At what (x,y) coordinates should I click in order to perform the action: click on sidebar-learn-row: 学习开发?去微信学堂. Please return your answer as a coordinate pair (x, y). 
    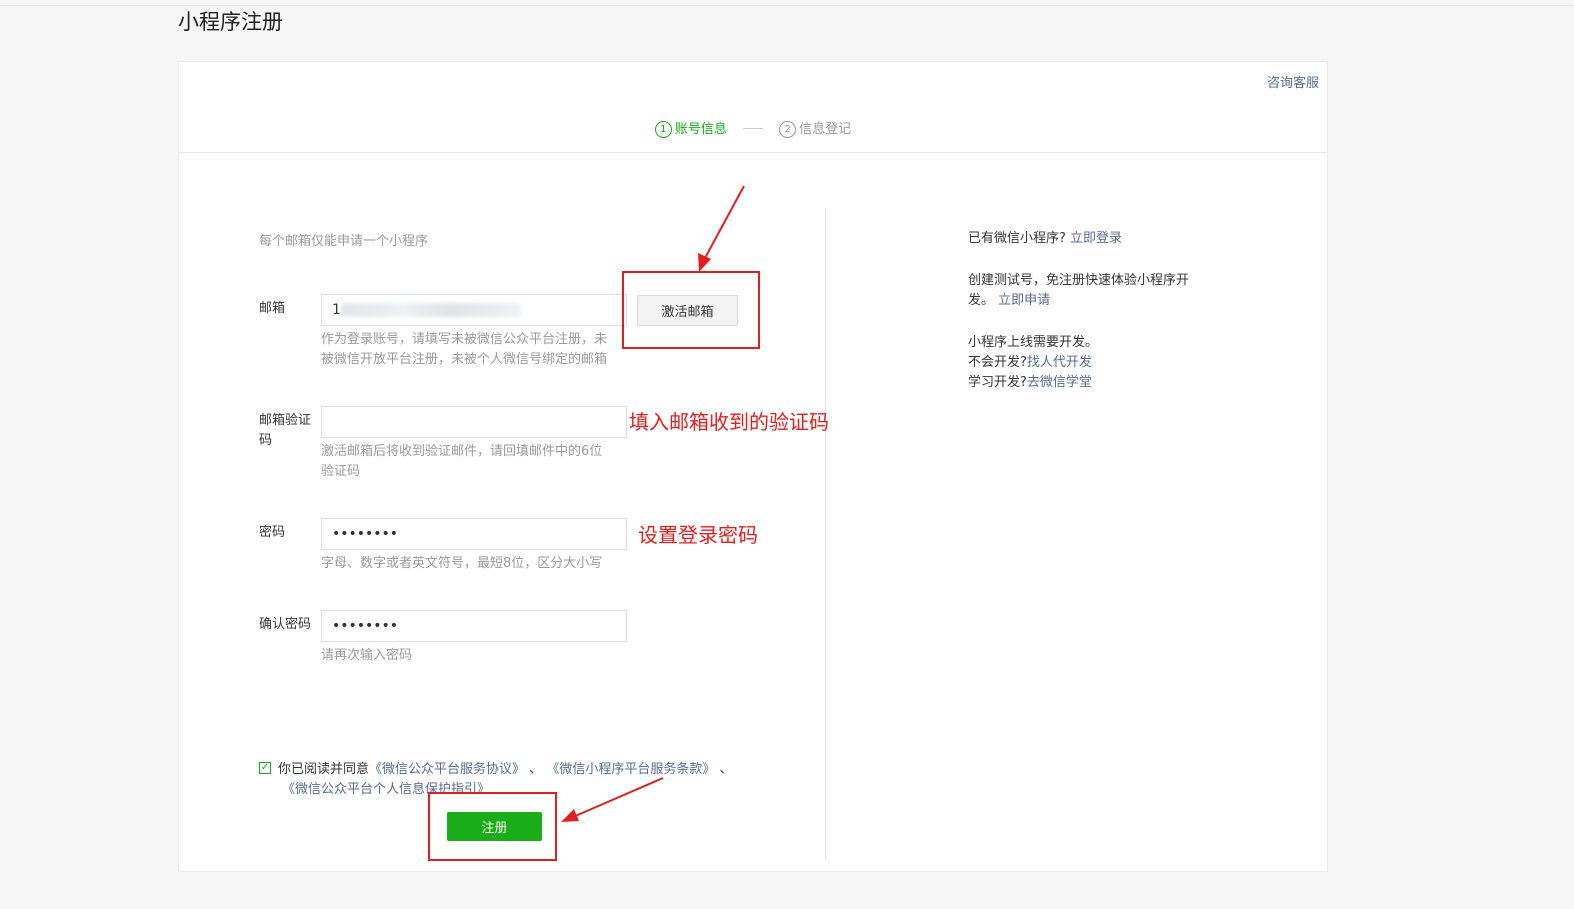
    Looking at the image, I should click on (1083, 383).